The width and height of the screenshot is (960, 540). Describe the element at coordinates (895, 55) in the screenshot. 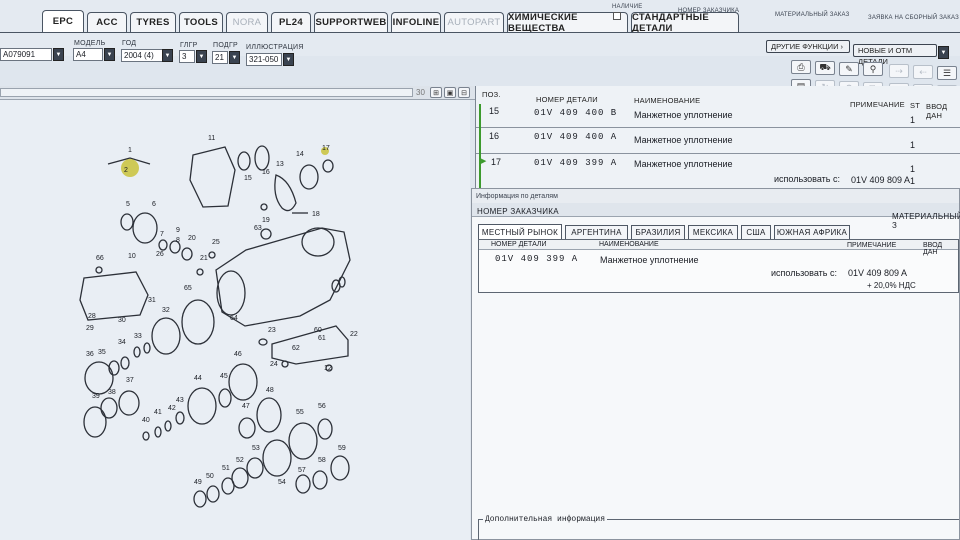

I see `new-parts-dropdown: НОВЫЕ И ОТМ ДЕТАЛИ` at that location.